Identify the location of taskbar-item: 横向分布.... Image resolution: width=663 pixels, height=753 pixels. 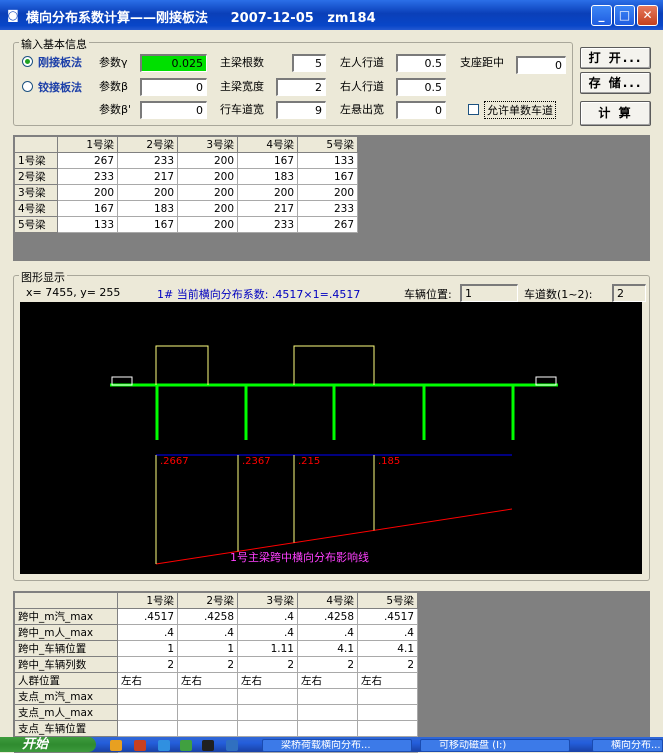
(627, 745).